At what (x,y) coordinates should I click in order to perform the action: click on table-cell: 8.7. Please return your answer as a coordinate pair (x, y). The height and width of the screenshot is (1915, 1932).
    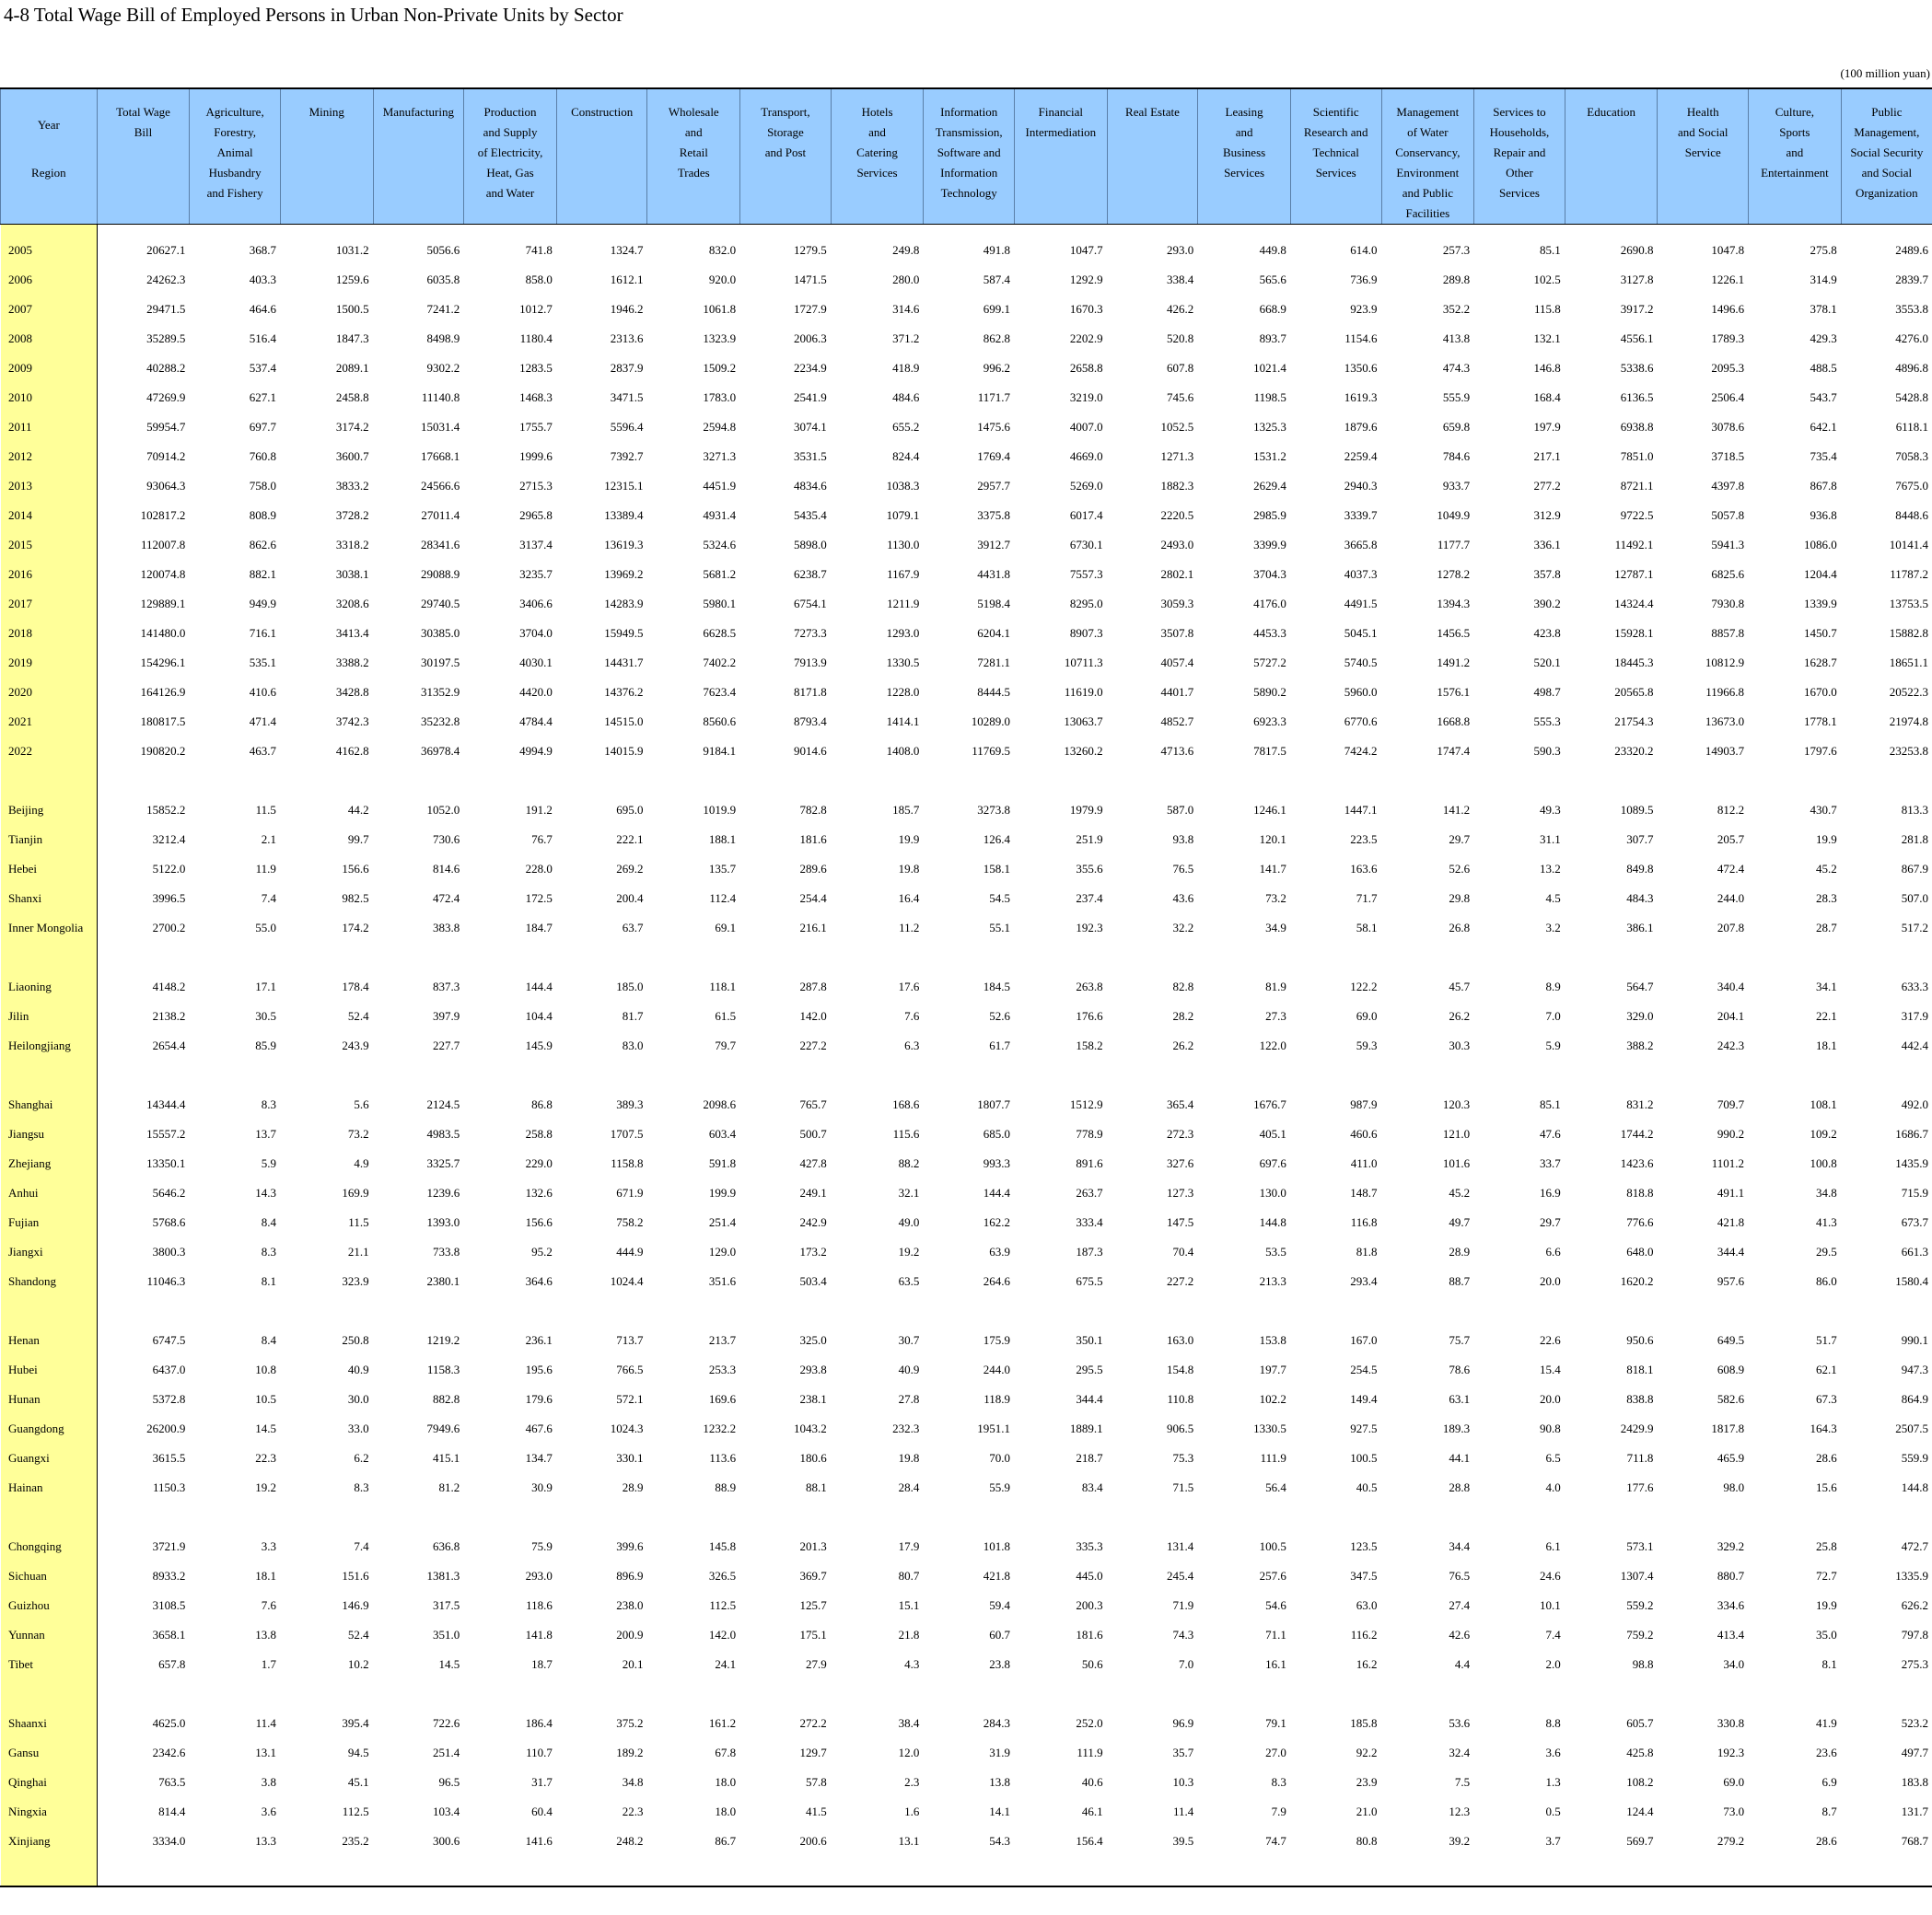
    Looking at the image, I should click on (1829, 1811).